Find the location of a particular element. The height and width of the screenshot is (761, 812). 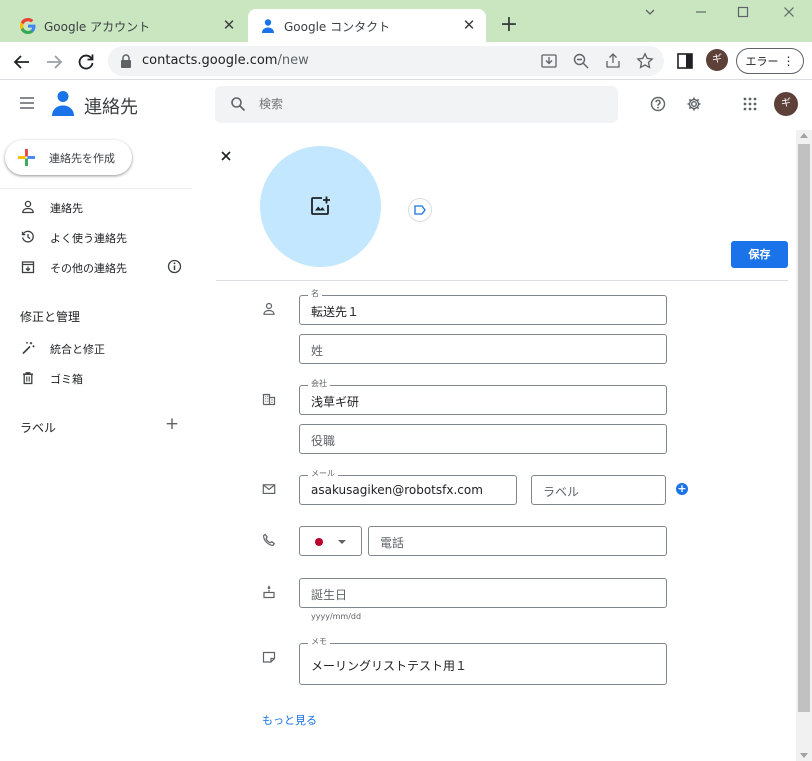

birthday-field: 誕生日 is located at coordinates (483, 593).